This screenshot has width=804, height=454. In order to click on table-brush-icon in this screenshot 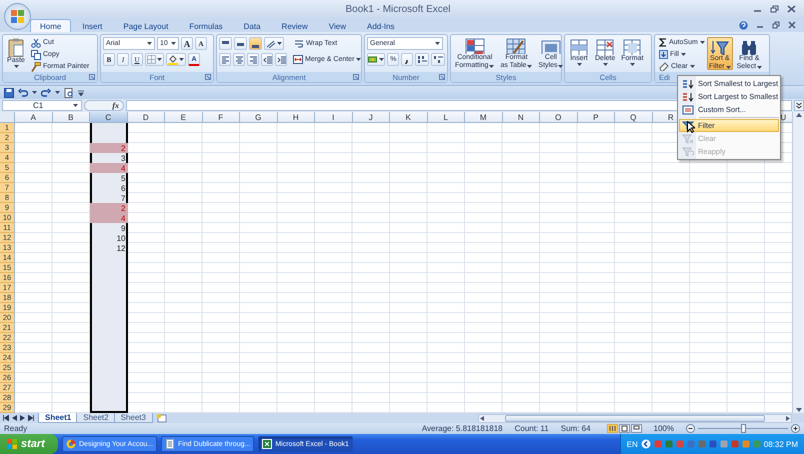, I will do `click(516, 46)`.